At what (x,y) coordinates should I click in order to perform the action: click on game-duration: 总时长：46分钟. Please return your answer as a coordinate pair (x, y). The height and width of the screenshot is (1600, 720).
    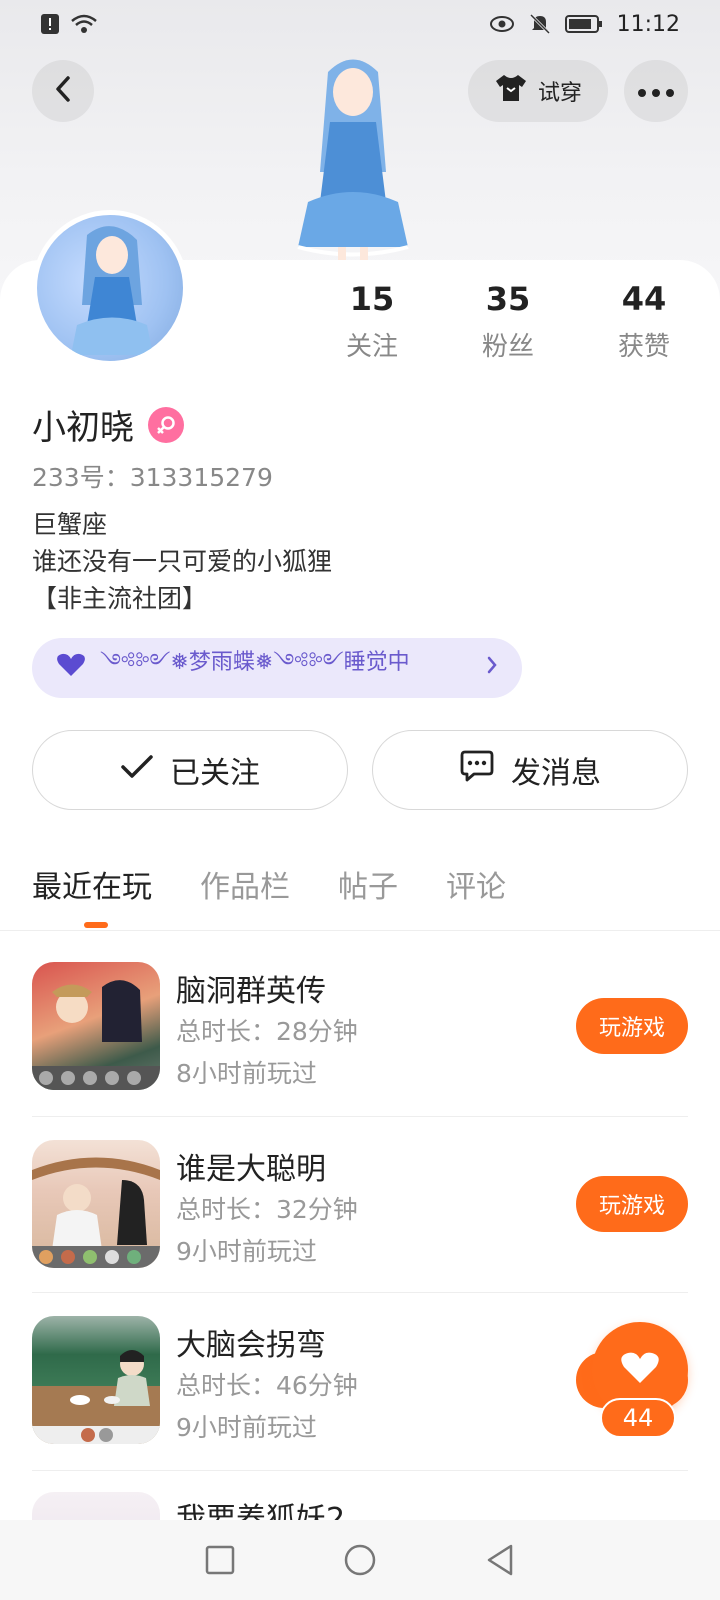
    Looking at the image, I should click on (267, 1385).